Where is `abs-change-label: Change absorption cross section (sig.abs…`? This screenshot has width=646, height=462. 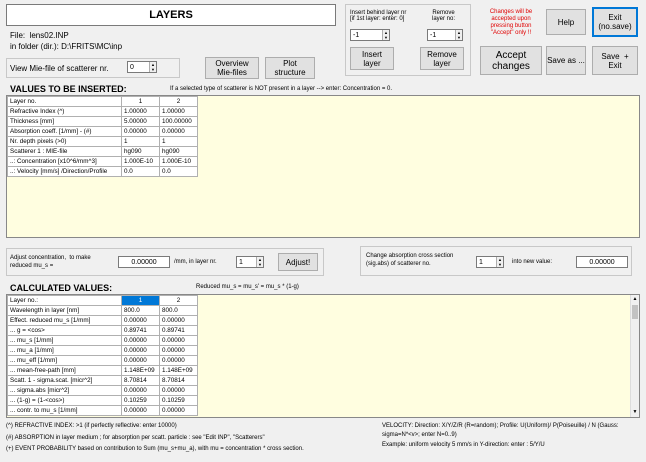
abs-change-label: Change absorption cross section (sig.abs… is located at coordinates (410, 260).